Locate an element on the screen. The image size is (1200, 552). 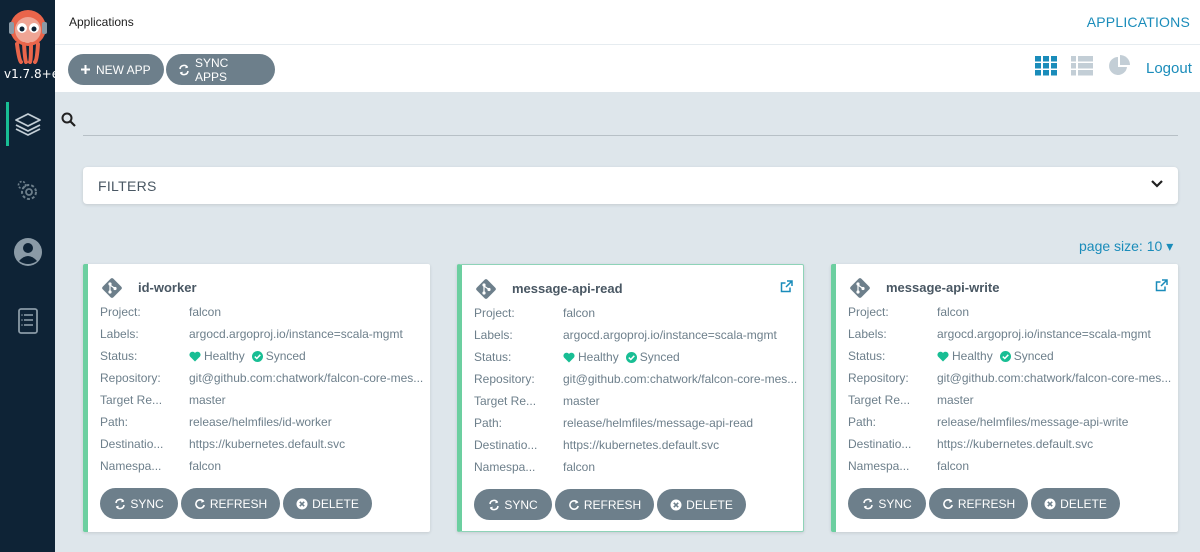
sidebar-item-documentation is located at coordinates (27, 321).